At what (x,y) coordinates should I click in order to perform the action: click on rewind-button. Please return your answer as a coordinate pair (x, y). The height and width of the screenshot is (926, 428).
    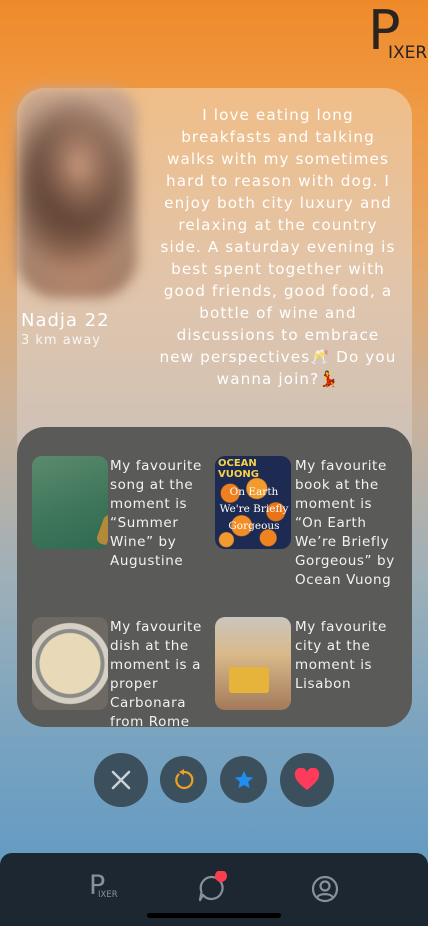
    Looking at the image, I should click on (183, 779).